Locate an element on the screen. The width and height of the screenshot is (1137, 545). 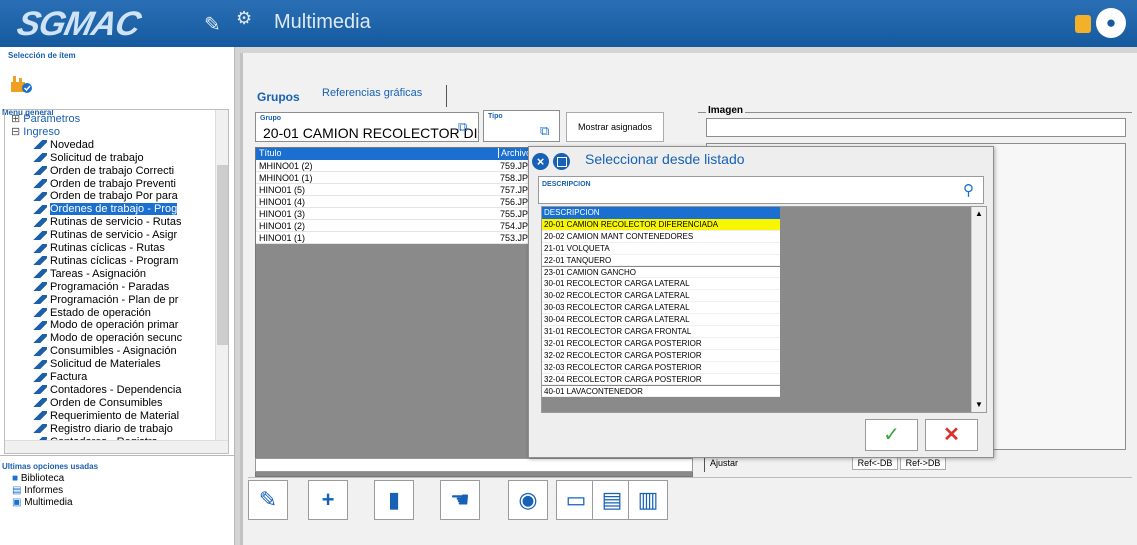
sidebar-item: Requerimiento de Material is located at coordinates (106, 416).